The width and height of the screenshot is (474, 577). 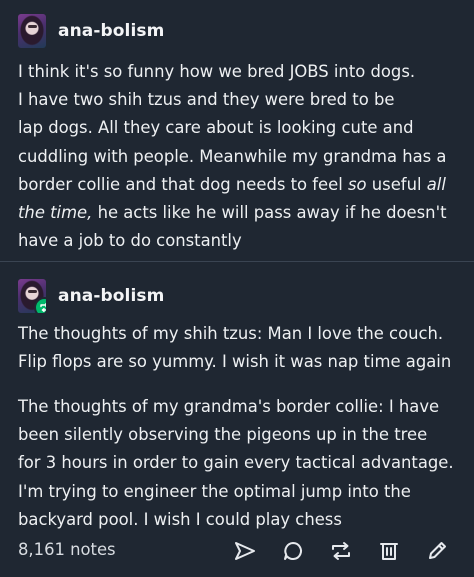 I want to click on delete-button, so click(x=389, y=551).